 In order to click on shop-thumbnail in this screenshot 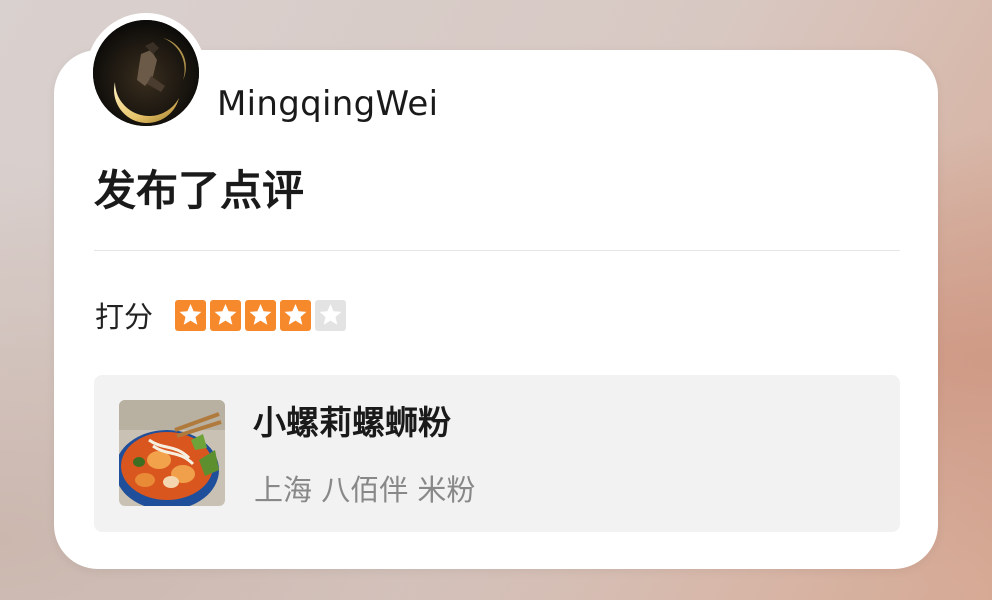, I will do `click(172, 453)`.